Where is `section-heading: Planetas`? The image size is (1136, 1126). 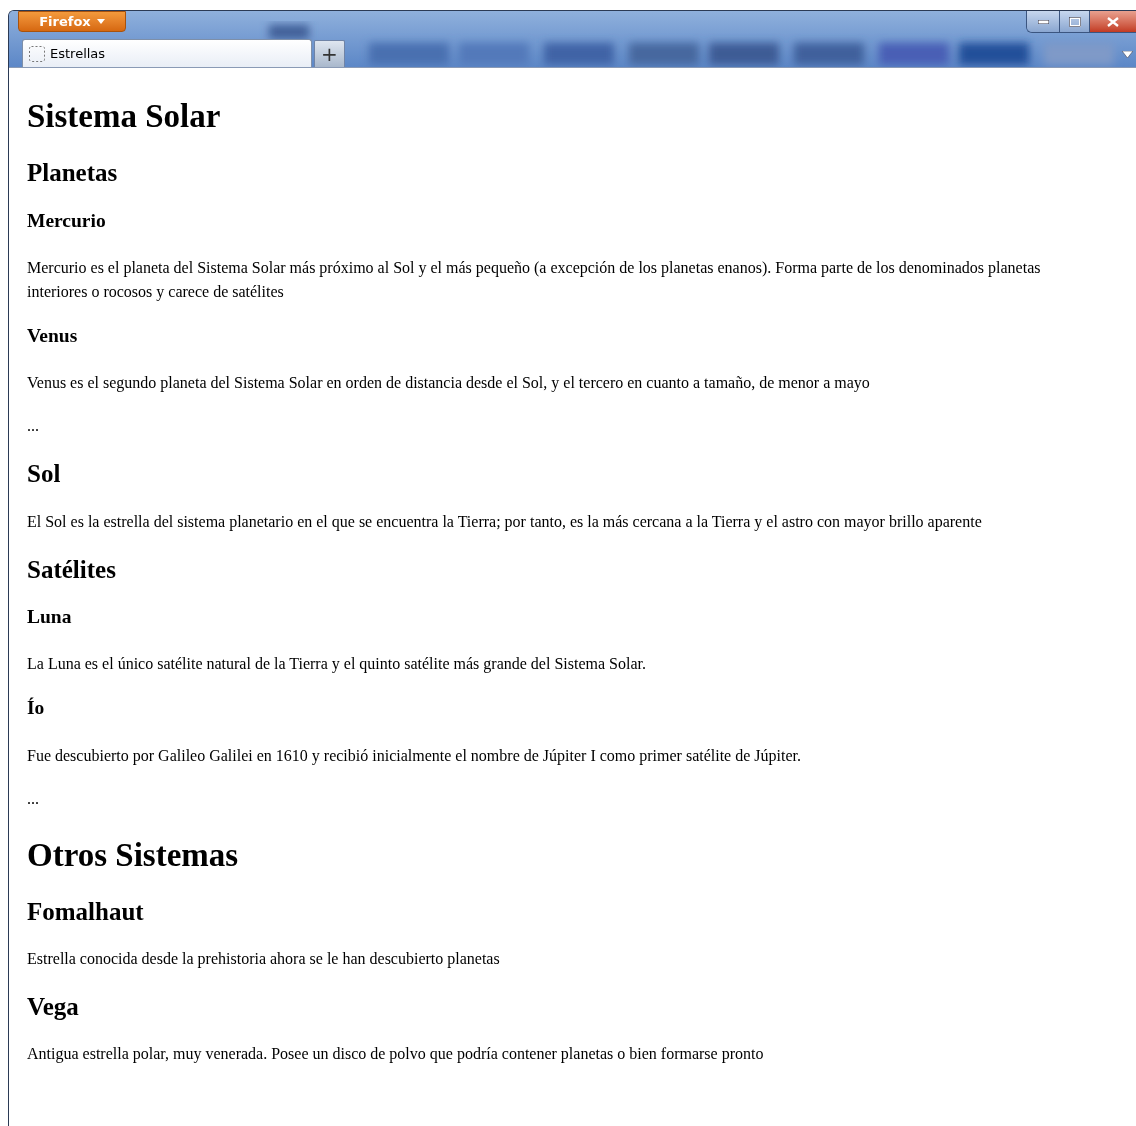
section-heading: Planetas is located at coordinates (73, 173).